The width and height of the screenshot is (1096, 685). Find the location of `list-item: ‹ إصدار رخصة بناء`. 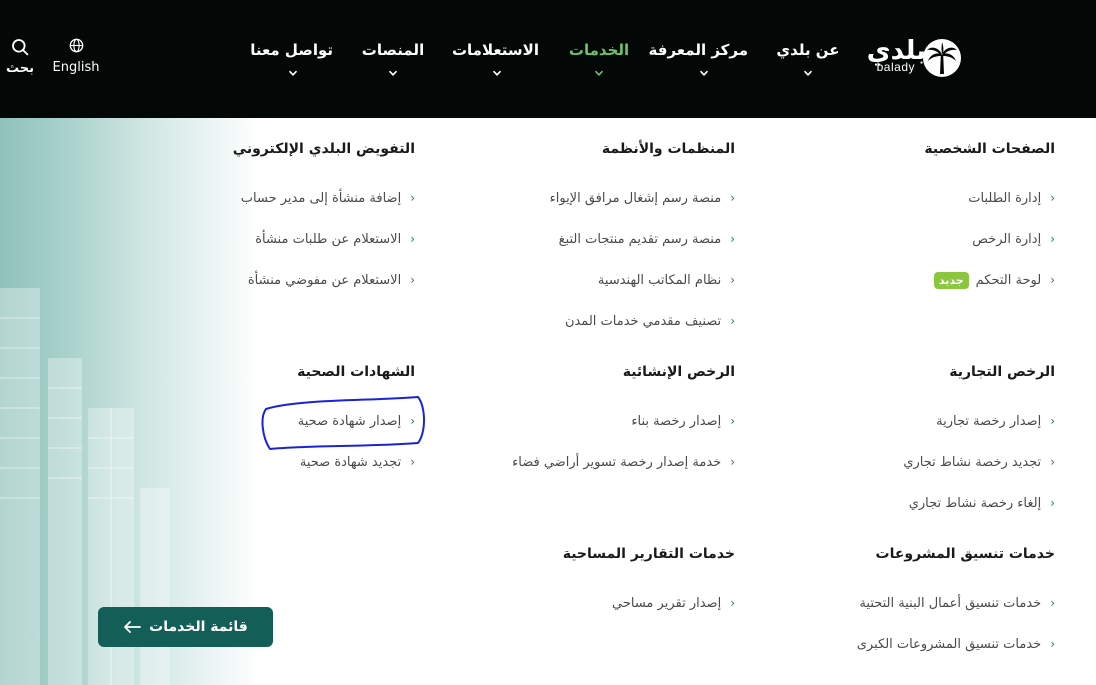

list-item: ‹ إصدار رخصة بناء is located at coordinates (623, 431).